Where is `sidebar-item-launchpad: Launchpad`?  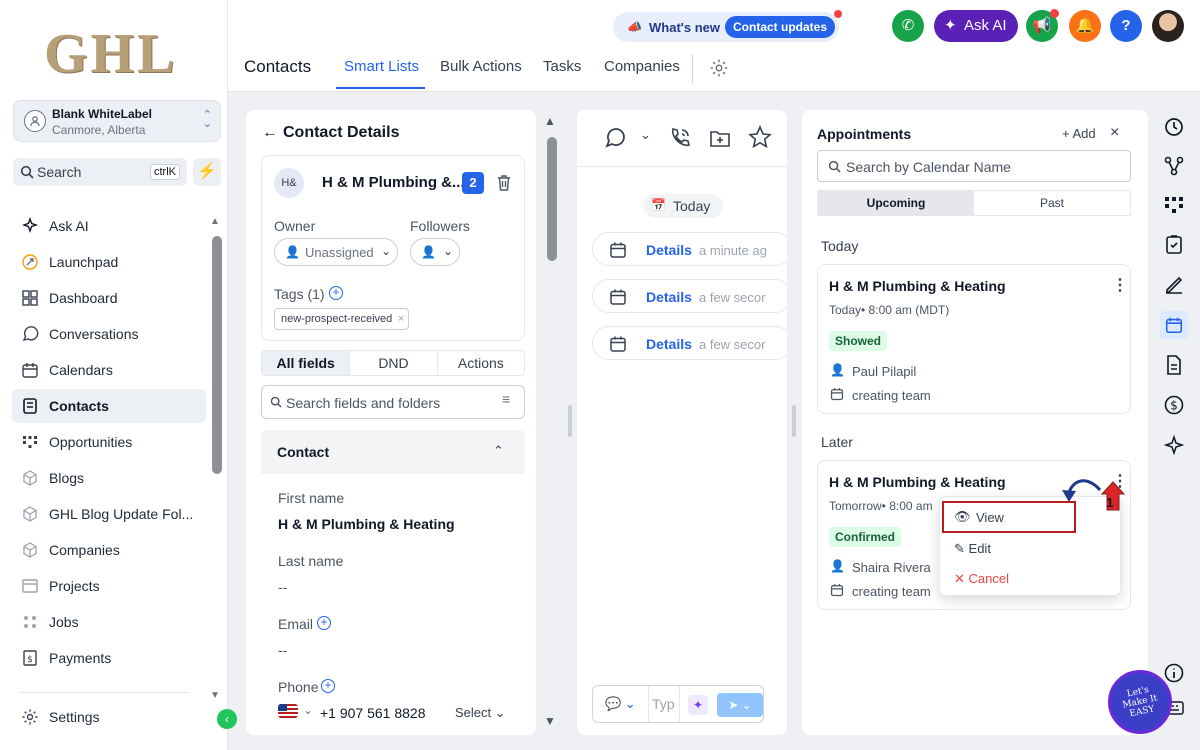
sidebar-item-launchpad: Launchpad is located at coordinates (109, 262).